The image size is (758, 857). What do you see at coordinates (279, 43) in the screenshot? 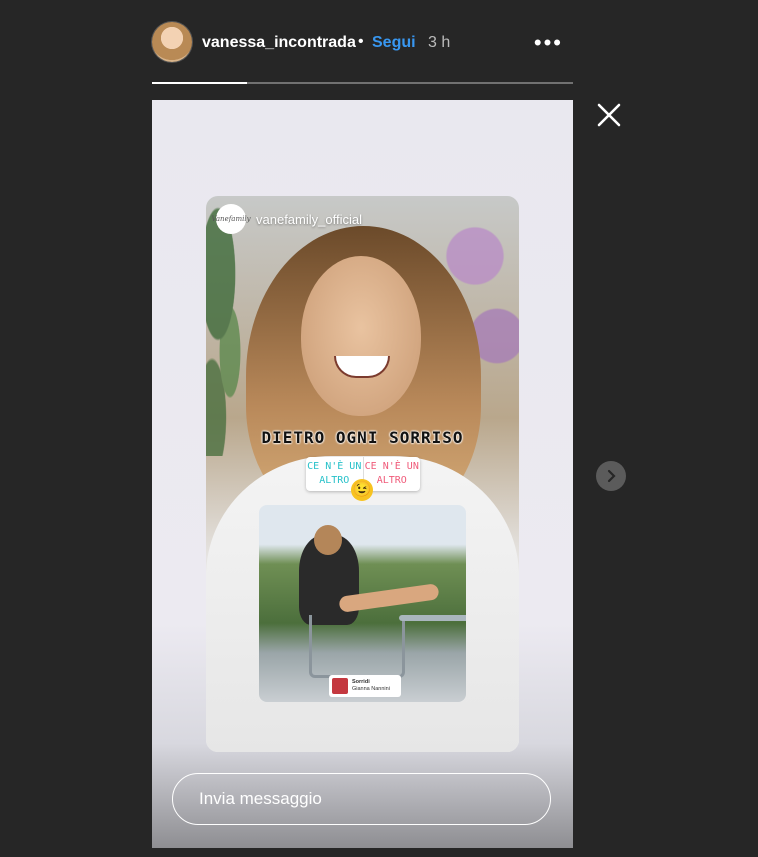
I see `username: vanessa_incontrada` at bounding box center [279, 43].